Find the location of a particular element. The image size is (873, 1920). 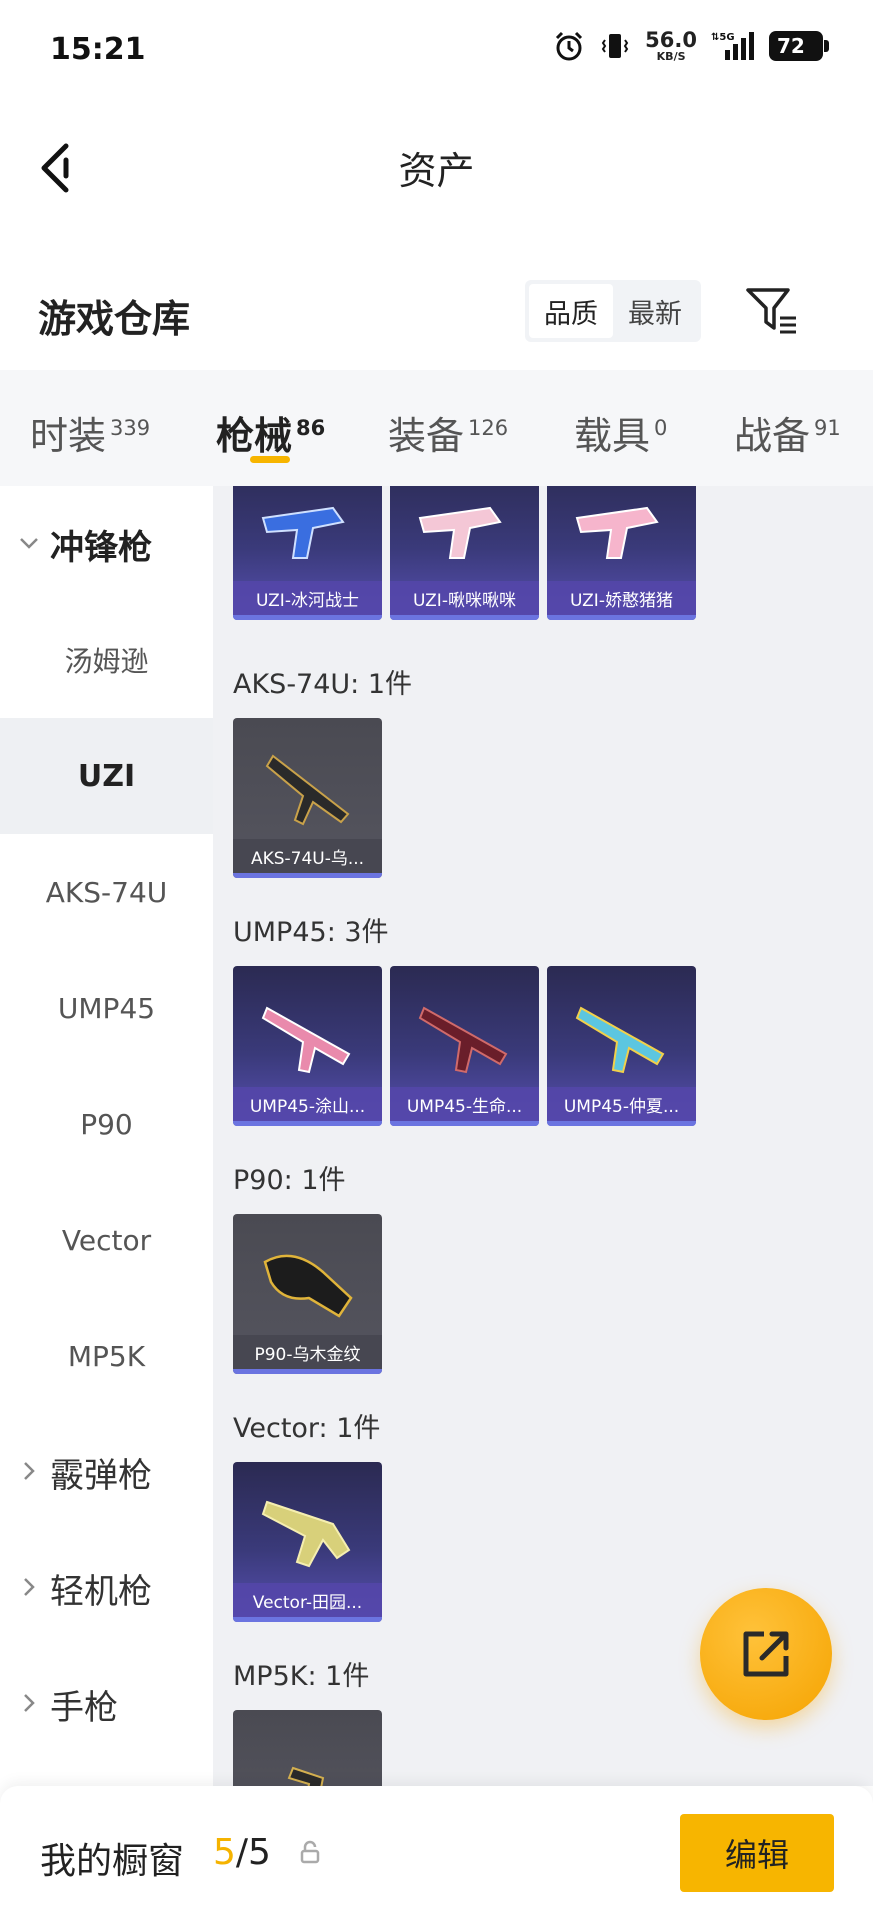

tab-vehicles: 载具 0 is located at coordinates (620, 432).